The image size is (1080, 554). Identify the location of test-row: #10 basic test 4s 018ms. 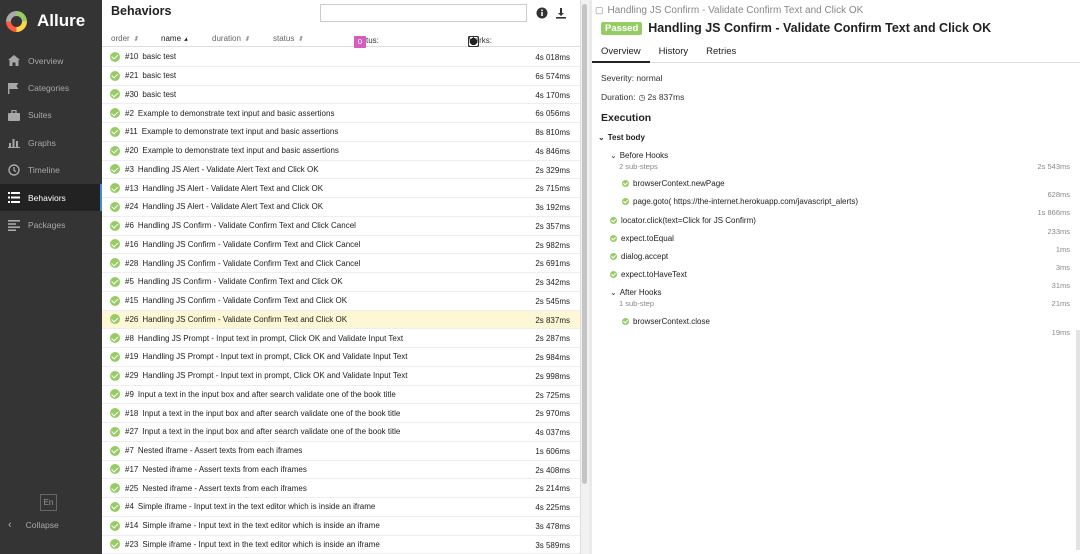
(341, 57).